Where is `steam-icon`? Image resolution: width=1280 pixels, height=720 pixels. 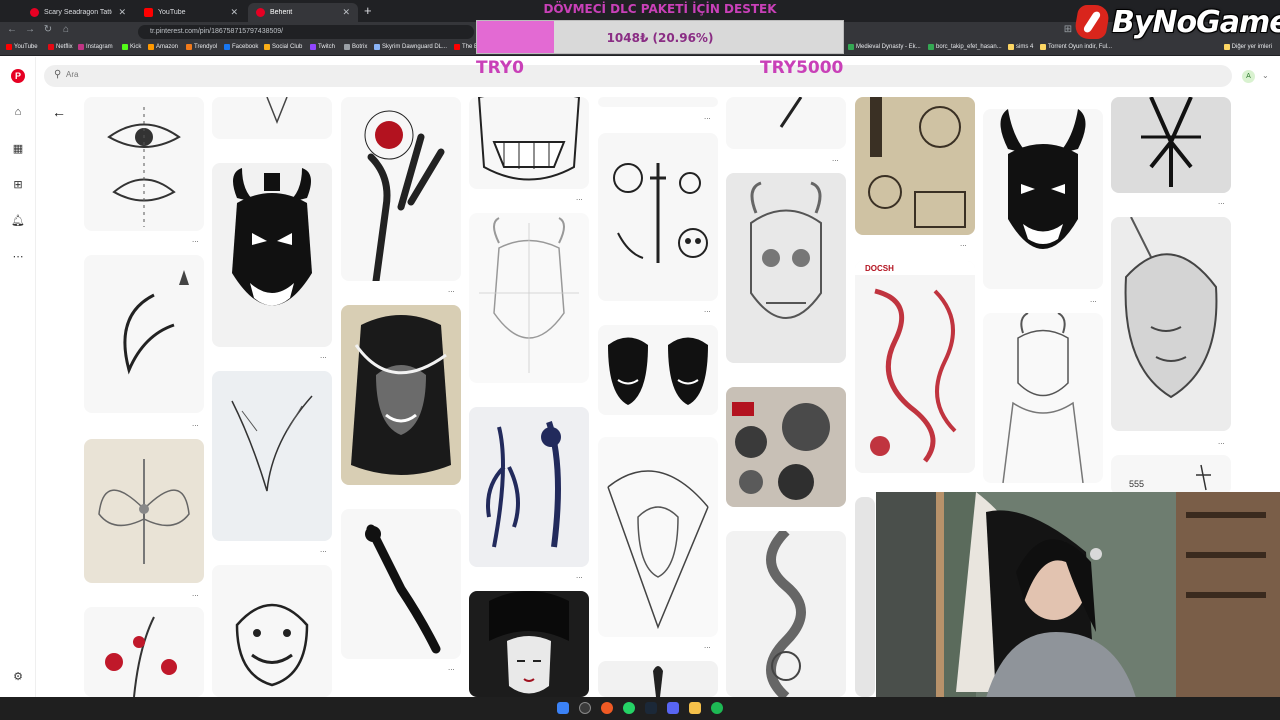
steam-icon is located at coordinates (651, 708).